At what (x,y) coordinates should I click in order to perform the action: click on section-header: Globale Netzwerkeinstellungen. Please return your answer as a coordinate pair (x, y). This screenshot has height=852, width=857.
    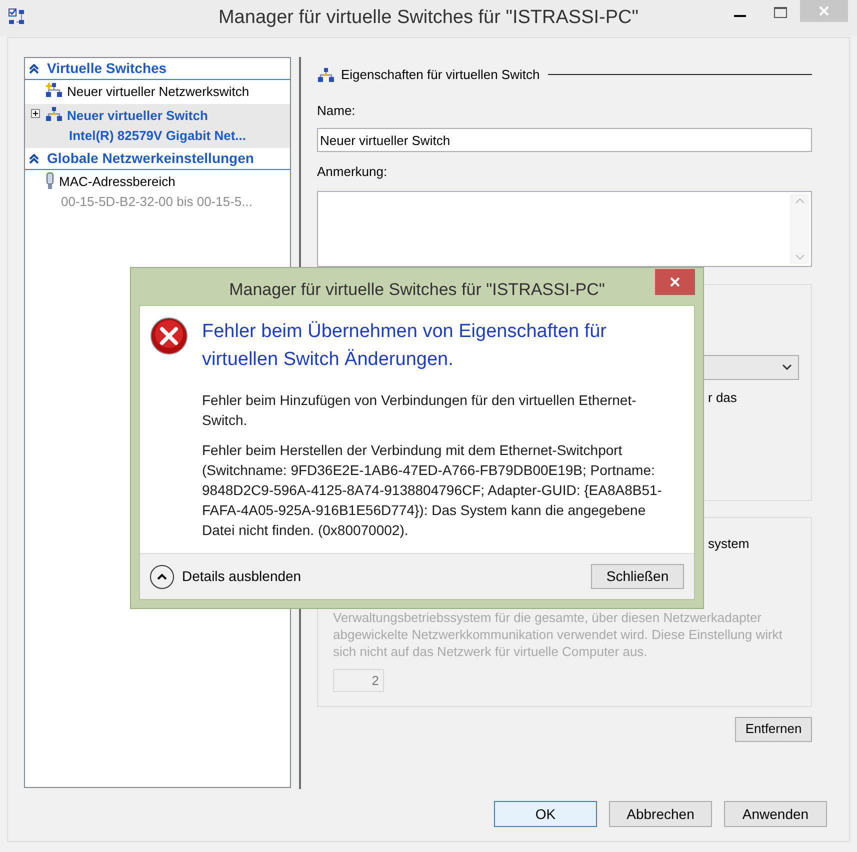
    Looking at the image, I should click on (157, 159).